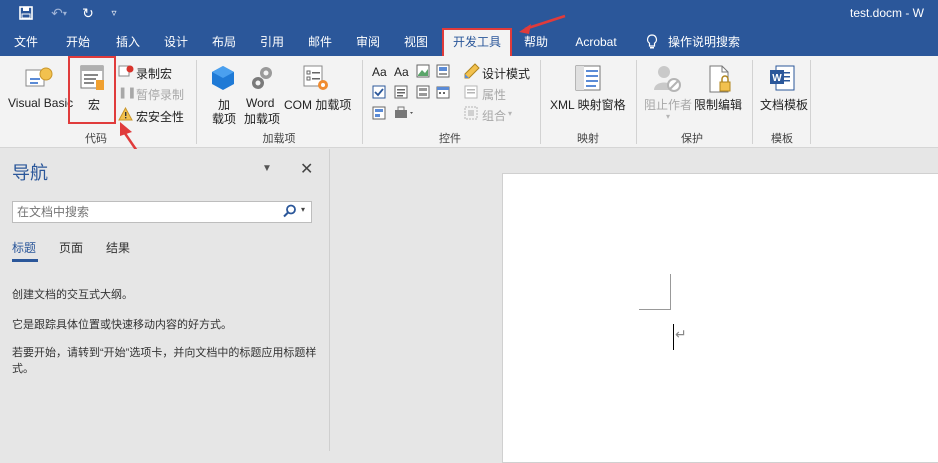 This screenshot has height=463, width=938. Describe the element at coordinates (224, 118) in the screenshot. I see `addins-button-line2: 载项` at that location.